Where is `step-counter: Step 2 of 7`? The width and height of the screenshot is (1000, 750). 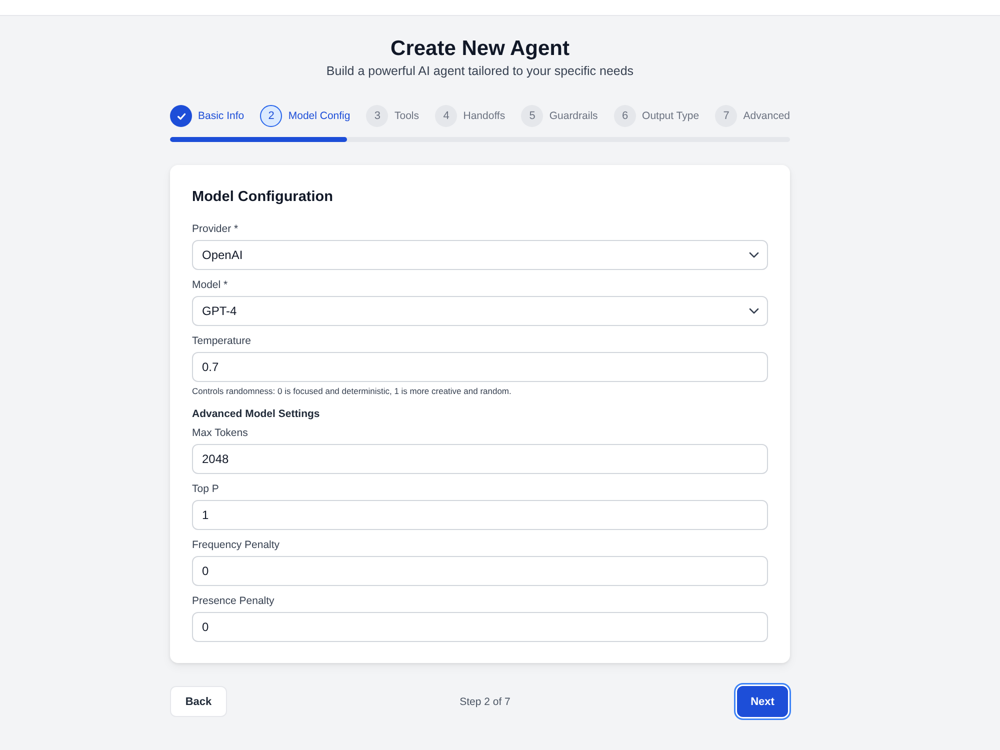
step-counter: Step 2 of 7 is located at coordinates (485, 702).